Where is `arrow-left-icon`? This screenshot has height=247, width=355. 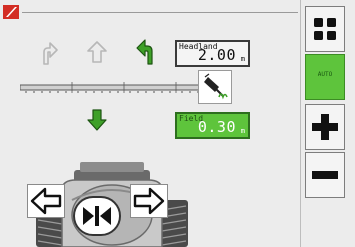 arrow-left-icon is located at coordinates (46, 201).